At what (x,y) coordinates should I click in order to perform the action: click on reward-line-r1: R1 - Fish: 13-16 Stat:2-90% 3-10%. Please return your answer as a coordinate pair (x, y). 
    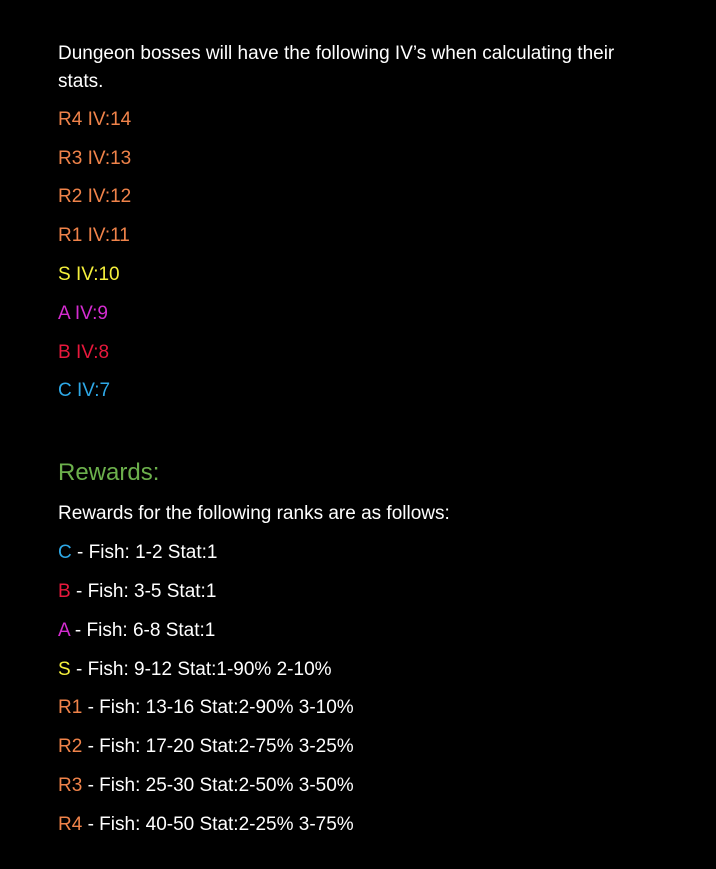
    Looking at the image, I should click on (206, 708).